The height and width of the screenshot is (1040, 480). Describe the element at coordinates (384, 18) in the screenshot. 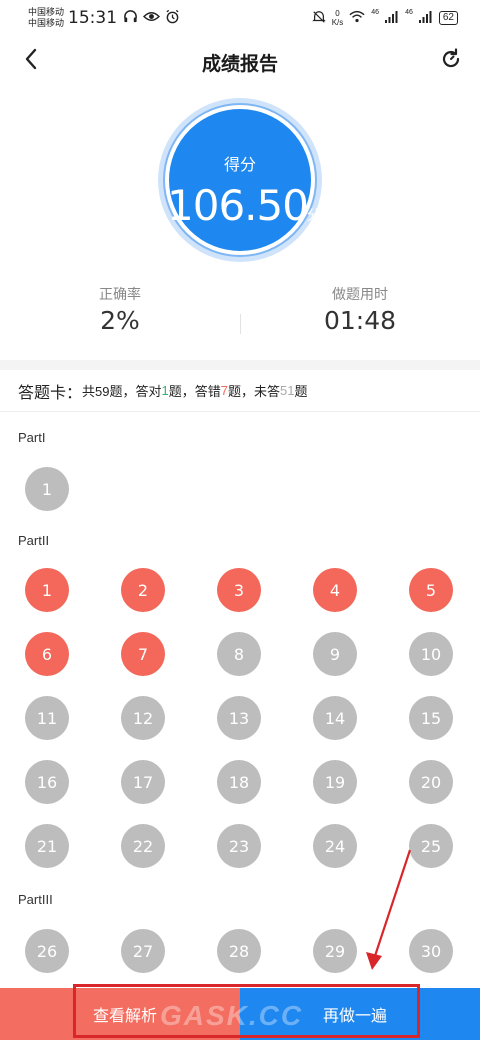

I see `status-icons-right: 0 K/s 46 46 62` at that location.